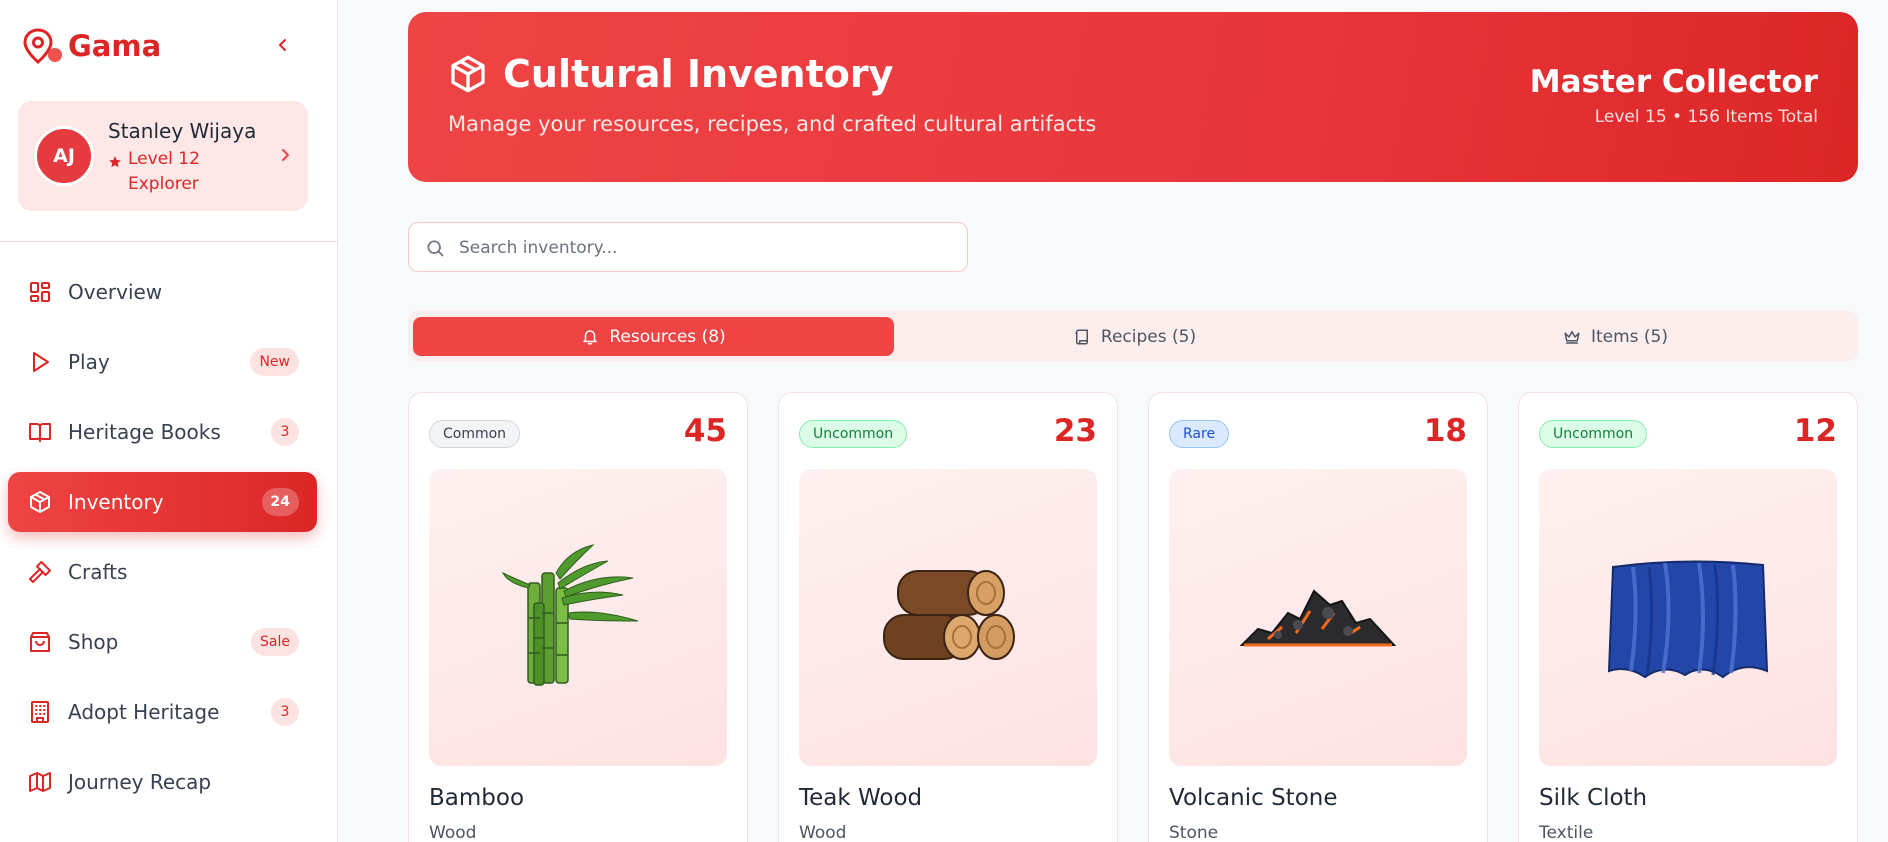 This screenshot has width=1888, height=842. Describe the element at coordinates (1148, 336) in the screenshot. I see `tab-label: Recipes (5)` at that location.